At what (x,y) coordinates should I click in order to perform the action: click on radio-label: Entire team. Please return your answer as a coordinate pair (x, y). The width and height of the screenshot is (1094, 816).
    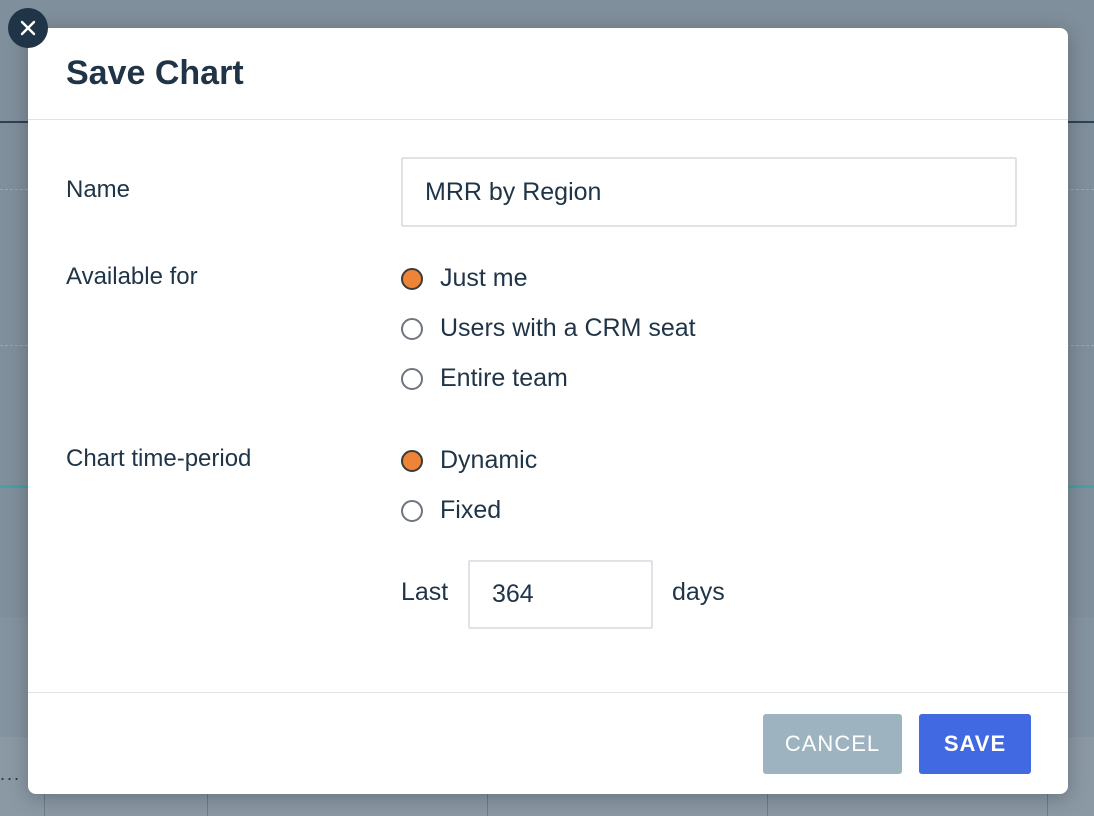
    Looking at the image, I should click on (504, 378).